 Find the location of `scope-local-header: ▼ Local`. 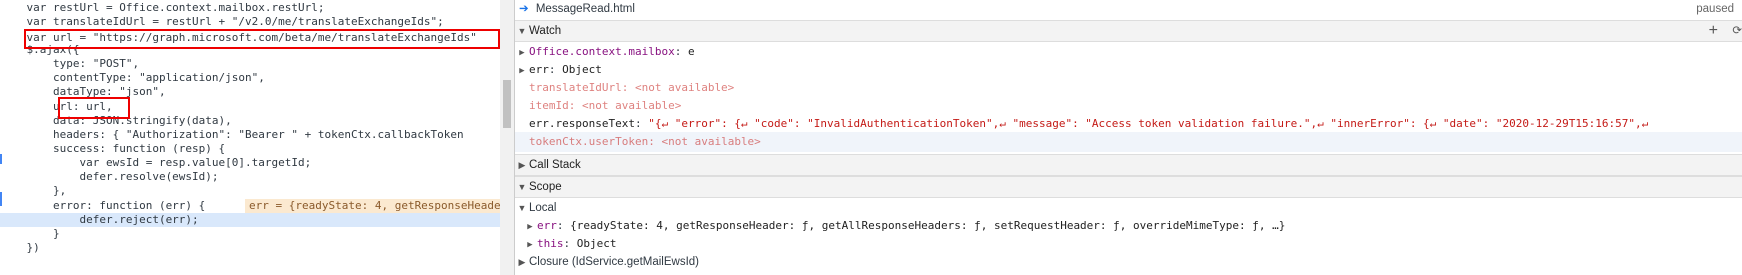

scope-local-header: ▼ Local is located at coordinates (1128, 208).